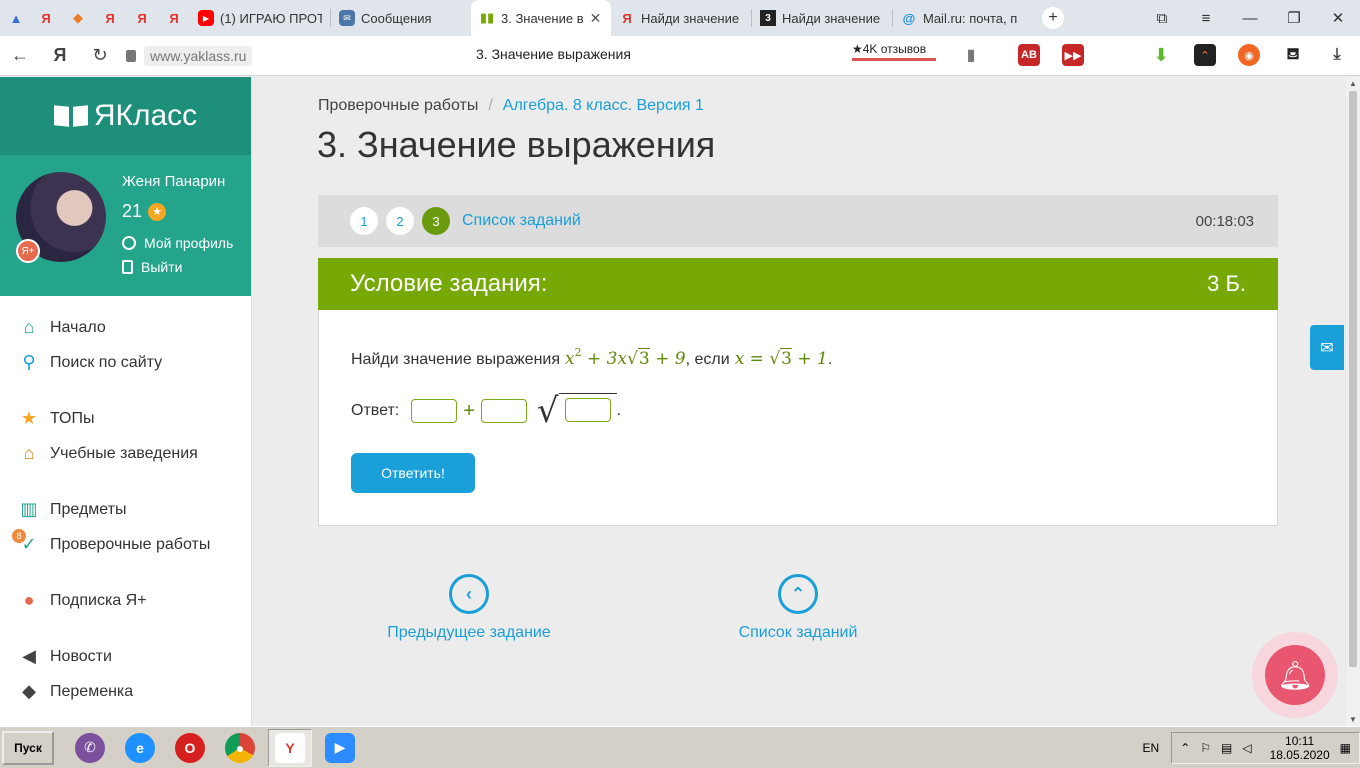  Describe the element at coordinates (78, 18) in the screenshot. I see `tab-pinned-3: ◆` at that location.